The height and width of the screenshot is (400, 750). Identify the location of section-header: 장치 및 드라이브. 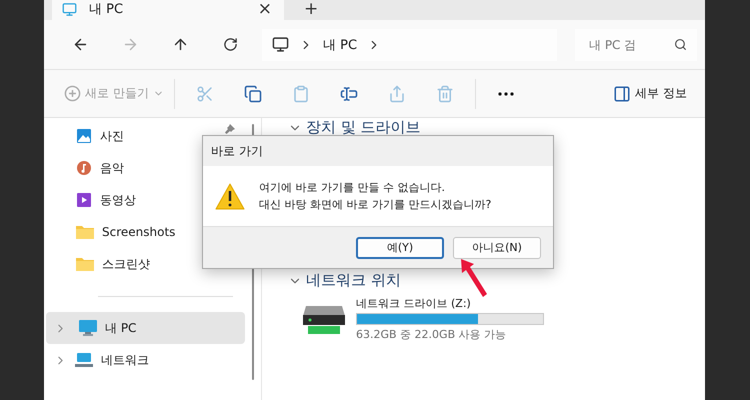
(496, 127).